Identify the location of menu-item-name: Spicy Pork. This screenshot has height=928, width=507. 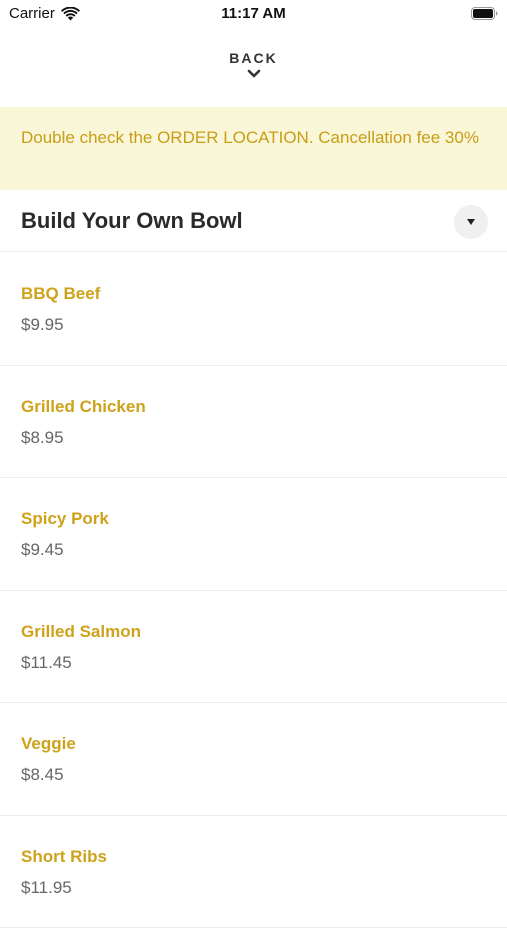
(253, 519).